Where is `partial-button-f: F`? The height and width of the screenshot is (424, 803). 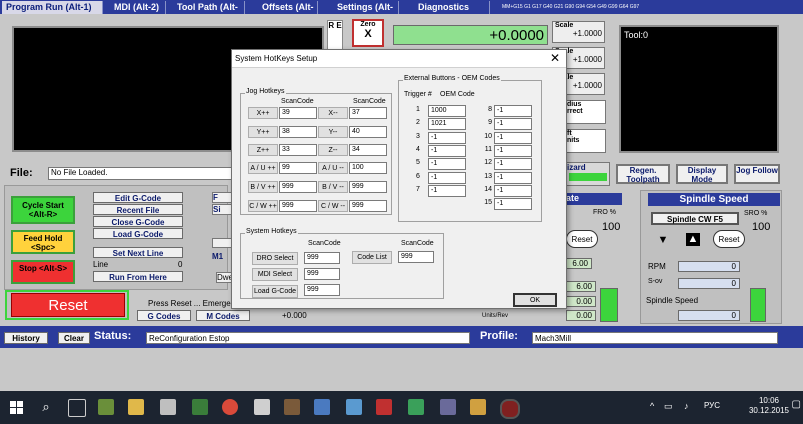 partial-button-f: F is located at coordinates (222, 197).